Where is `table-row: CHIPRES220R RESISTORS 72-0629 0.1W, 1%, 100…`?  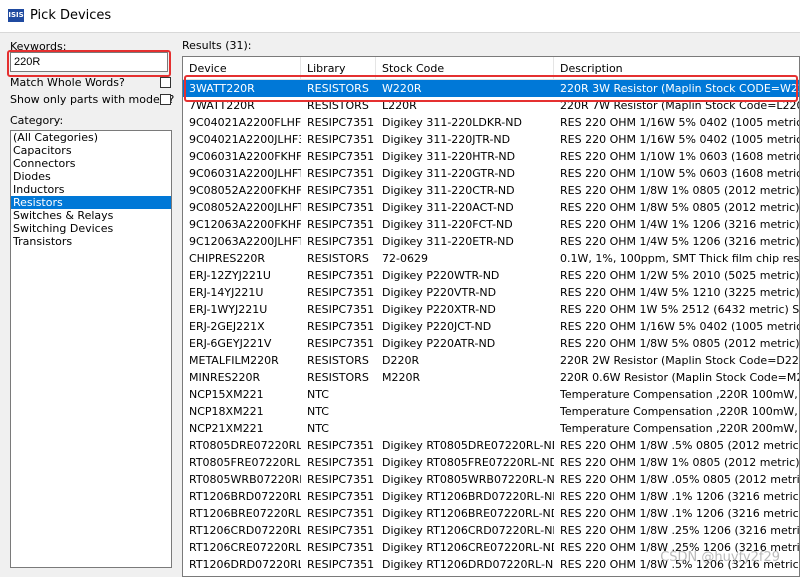
table-row: CHIPRES220R RESISTORS 72-0629 0.1W, 1%, 100… is located at coordinates (491, 258).